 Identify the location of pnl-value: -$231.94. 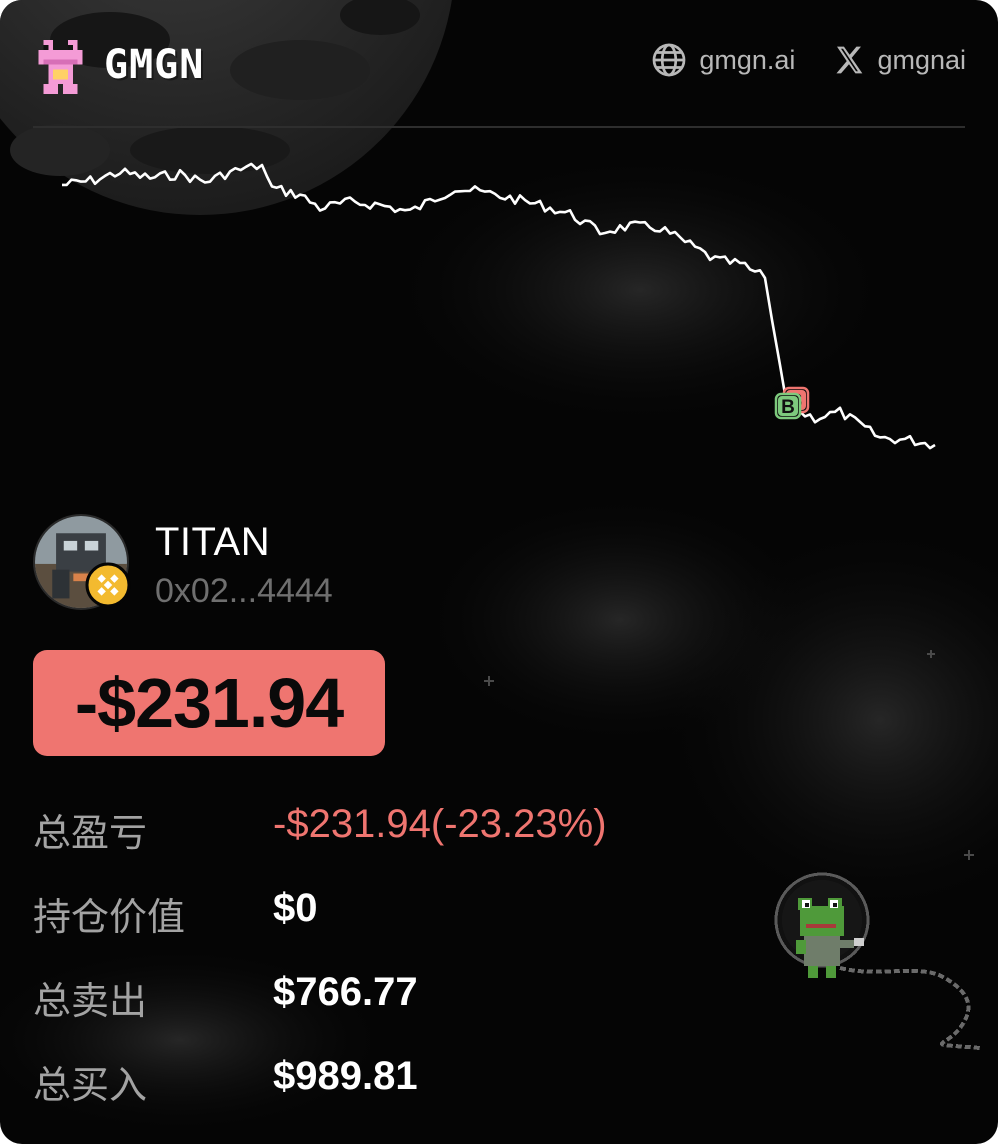
(209, 703).